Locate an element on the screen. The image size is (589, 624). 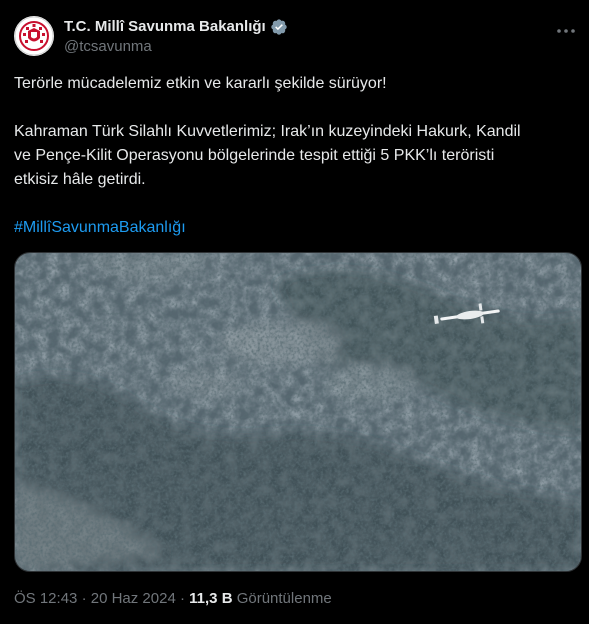
post-line-4: etkisiz hâle getirdi. is located at coordinates (80, 179).